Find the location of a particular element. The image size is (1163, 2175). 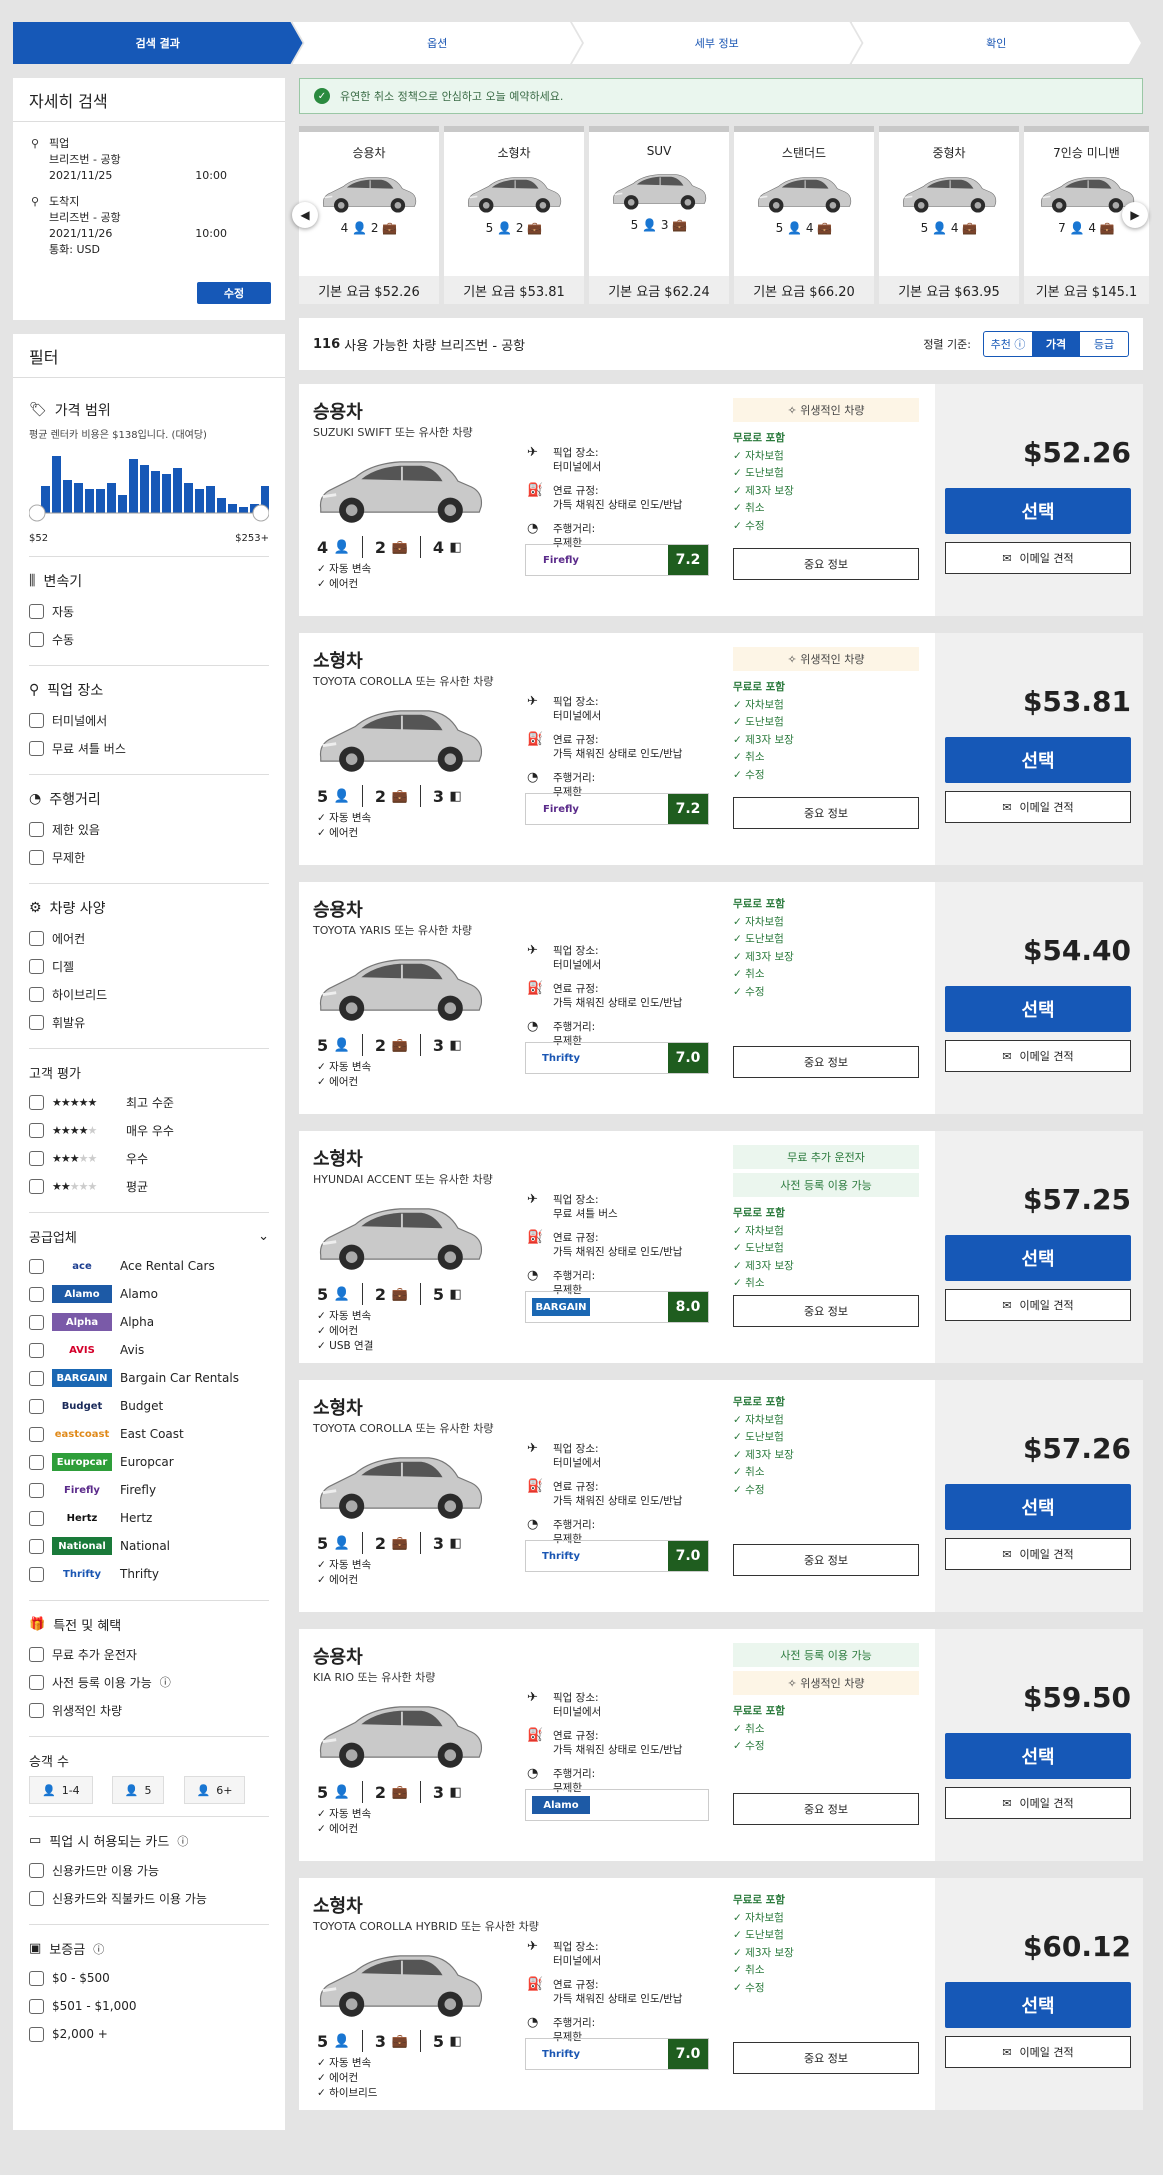

edit-search-button: 수정 is located at coordinates (234, 293).